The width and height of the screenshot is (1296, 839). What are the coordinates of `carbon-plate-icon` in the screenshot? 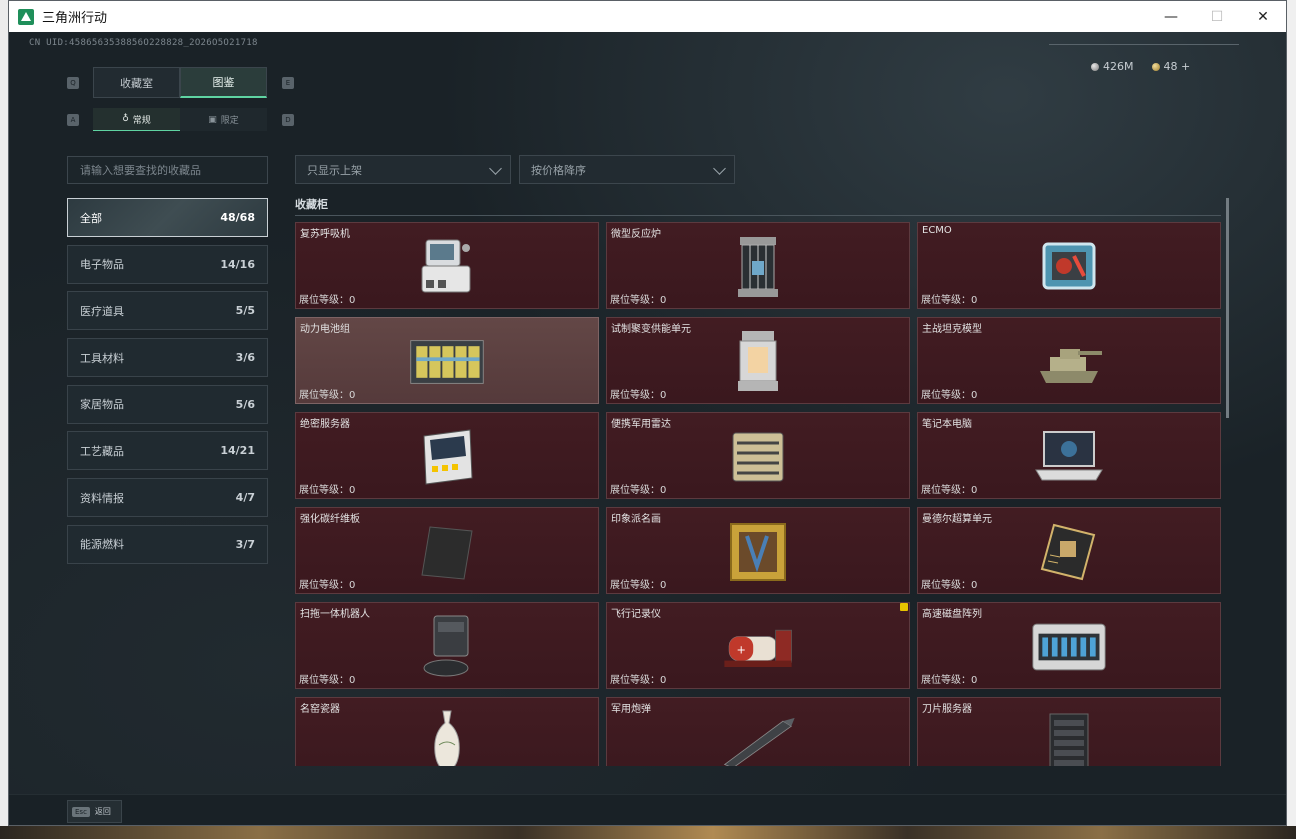 It's located at (447, 552).